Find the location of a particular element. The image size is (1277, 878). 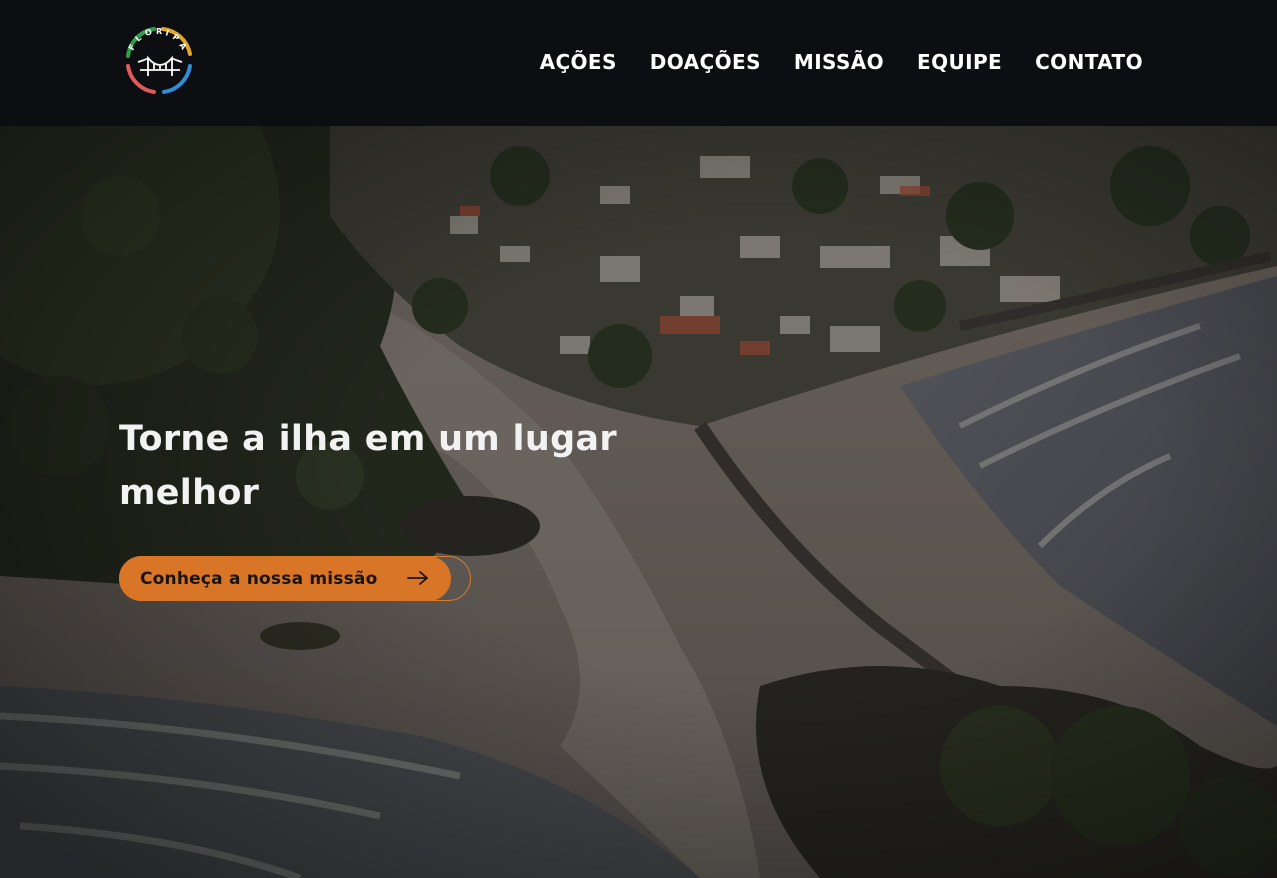

nav-link-missao: MISSÃO is located at coordinates (839, 62).